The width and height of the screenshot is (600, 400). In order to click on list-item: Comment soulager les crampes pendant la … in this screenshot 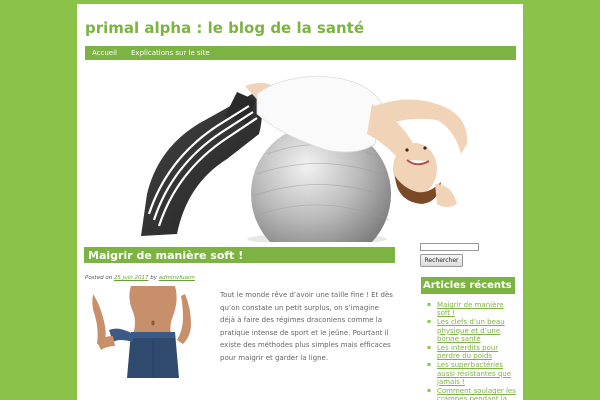, I will do `click(471, 393)`.